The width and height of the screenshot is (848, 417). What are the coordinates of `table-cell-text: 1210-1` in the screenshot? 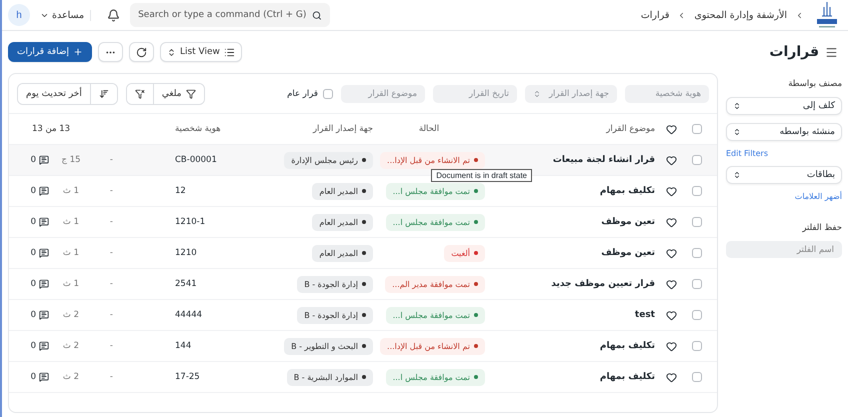 It's located at (190, 222).